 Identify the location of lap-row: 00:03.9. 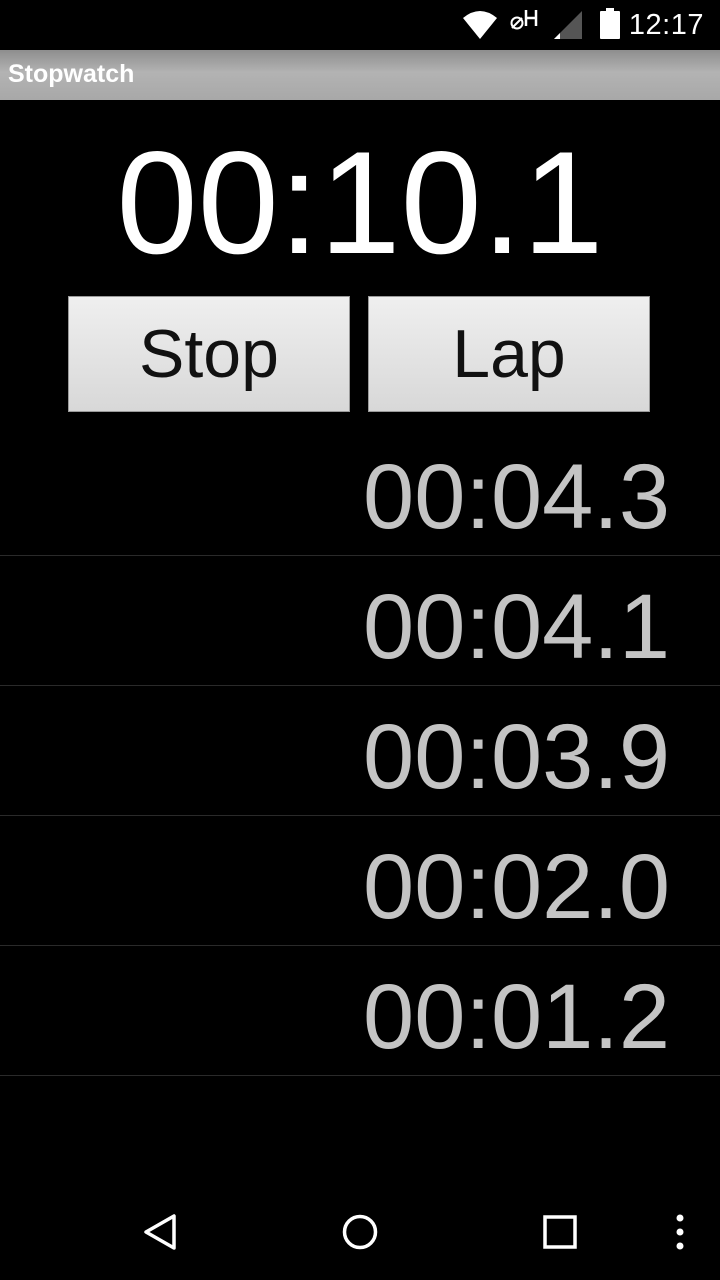
(360, 751).